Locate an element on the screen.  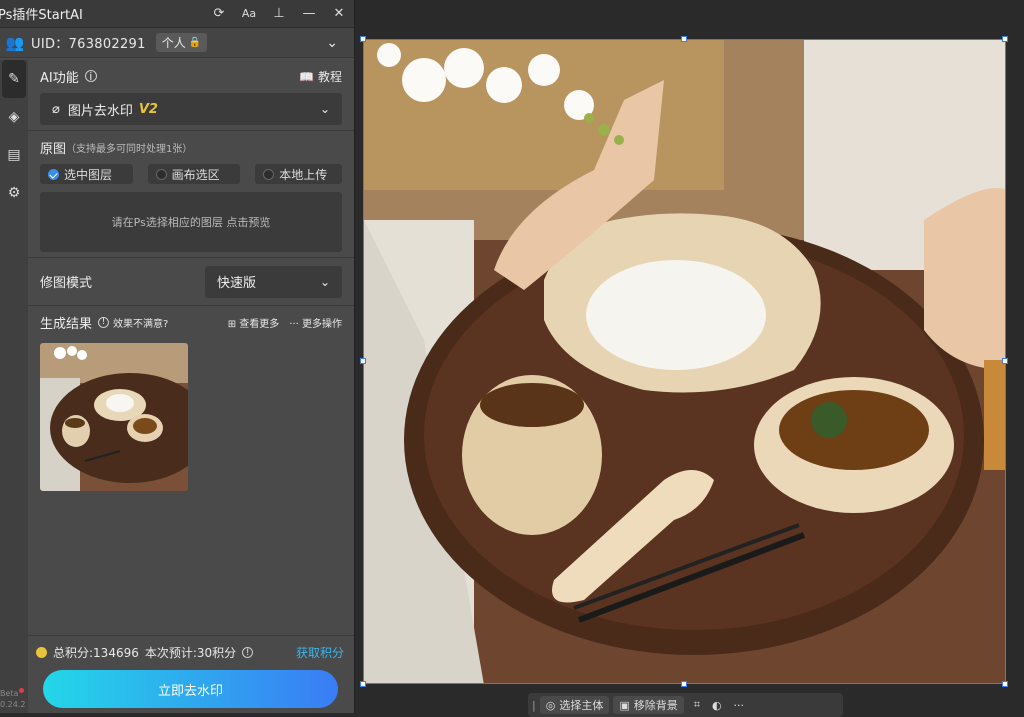
option-label: 画布选区 is located at coordinates (195, 174).